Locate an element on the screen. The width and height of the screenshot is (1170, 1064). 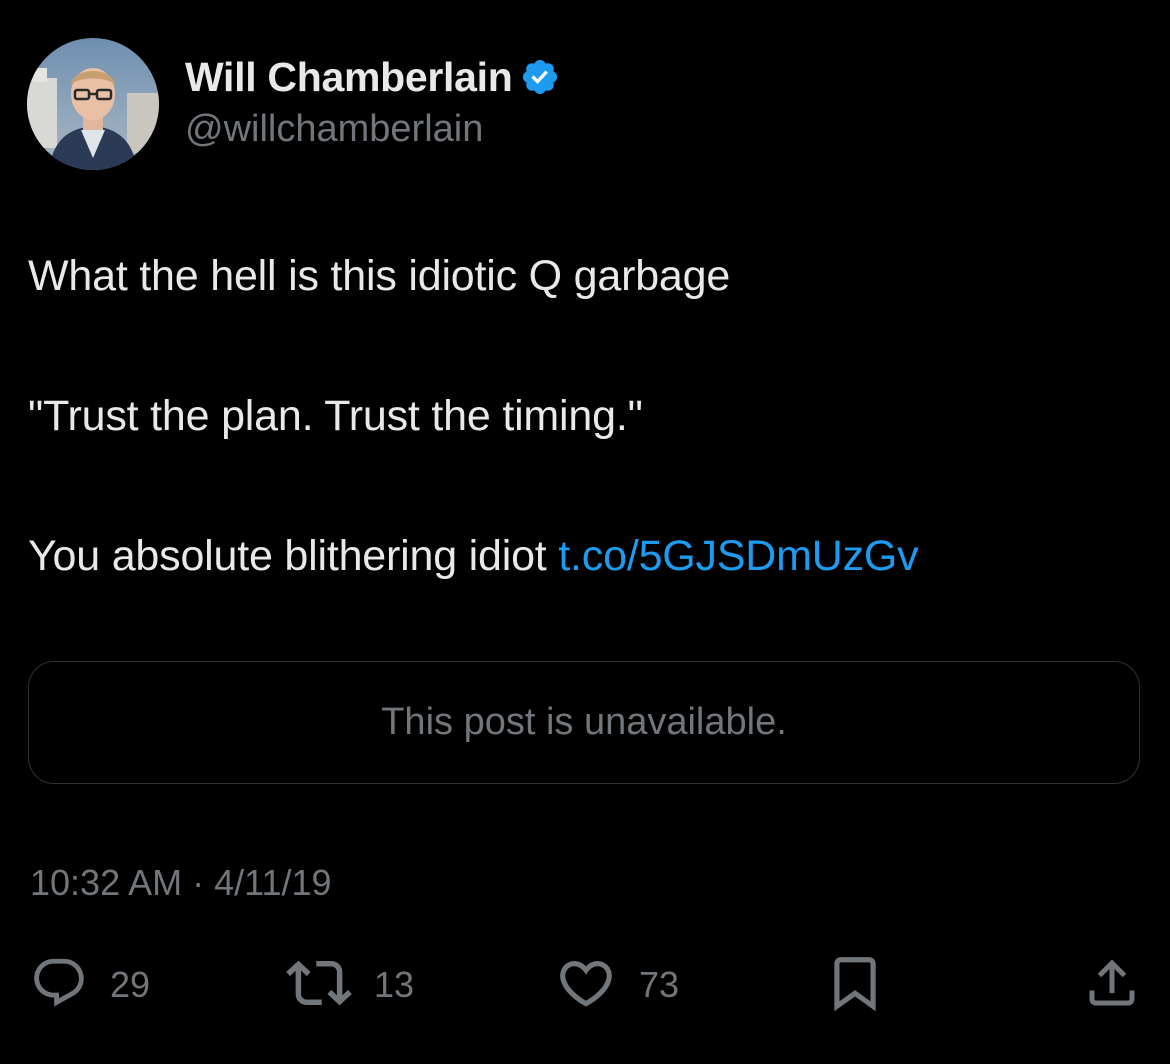
bookmark-icon is located at coordinates (855, 985).